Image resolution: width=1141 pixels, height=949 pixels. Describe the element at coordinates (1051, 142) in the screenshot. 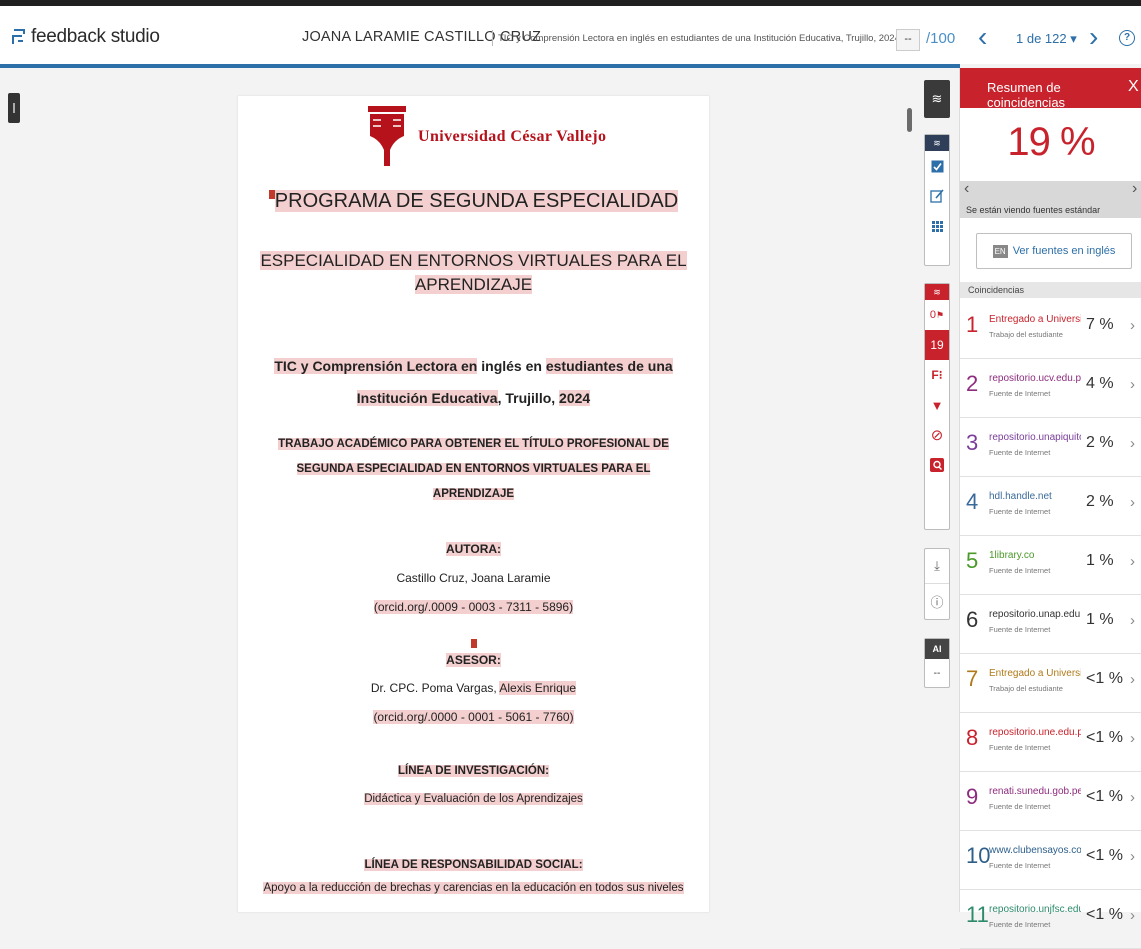

I see `similarity-percent: 19 %` at that location.